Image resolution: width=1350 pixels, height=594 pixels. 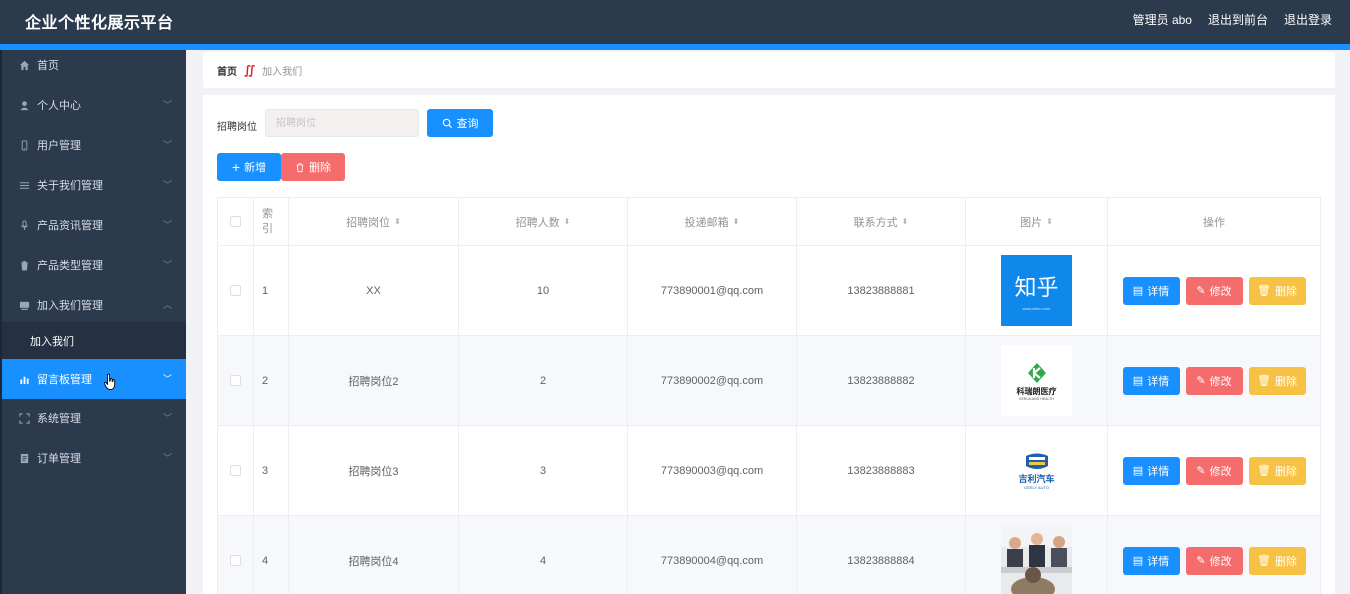 I want to click on sidebar-subitem-join-us: 加入我们, so click(x=94, y=341).